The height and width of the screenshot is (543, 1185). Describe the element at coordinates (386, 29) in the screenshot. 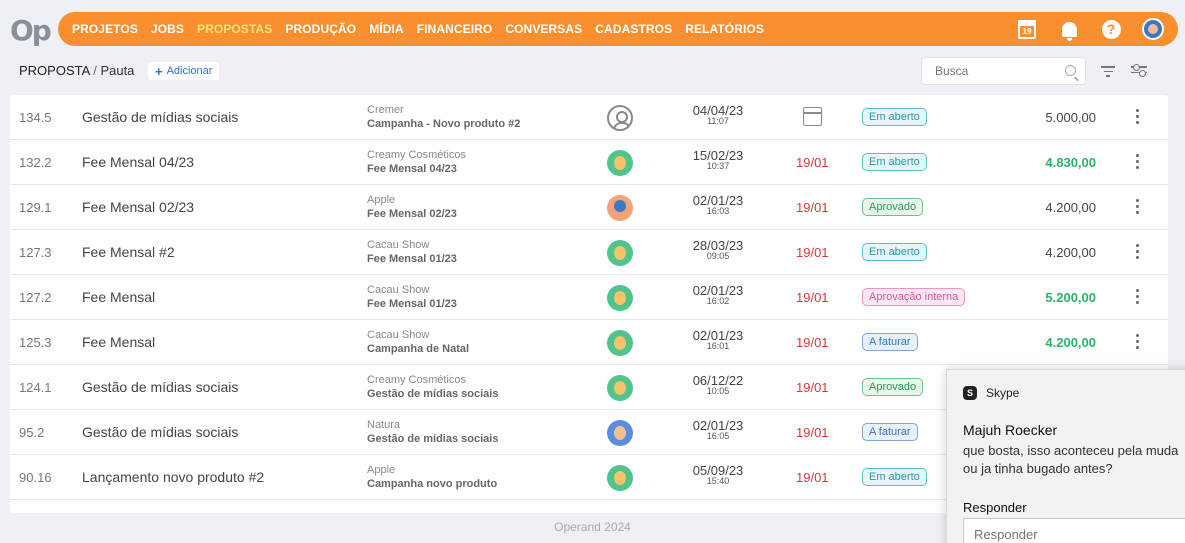

I see `nav-item-4: MÍDIA` at that location.